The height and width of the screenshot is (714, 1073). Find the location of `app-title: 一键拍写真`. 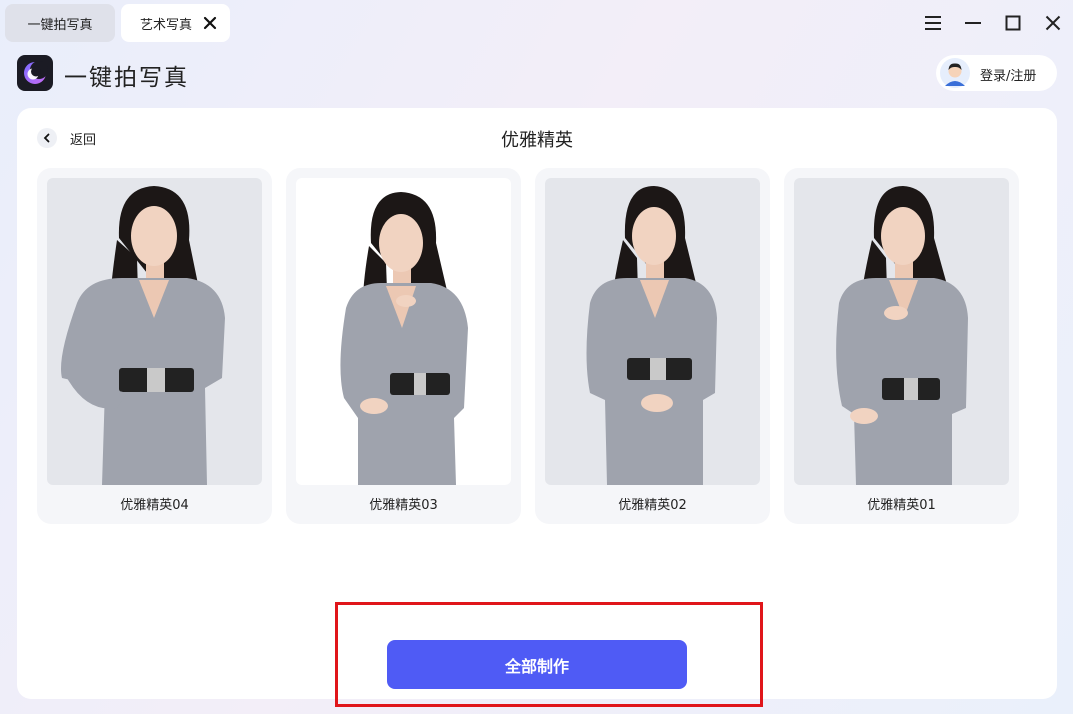

app-title: 一键拍写真 is located at coordinates (126, 78).